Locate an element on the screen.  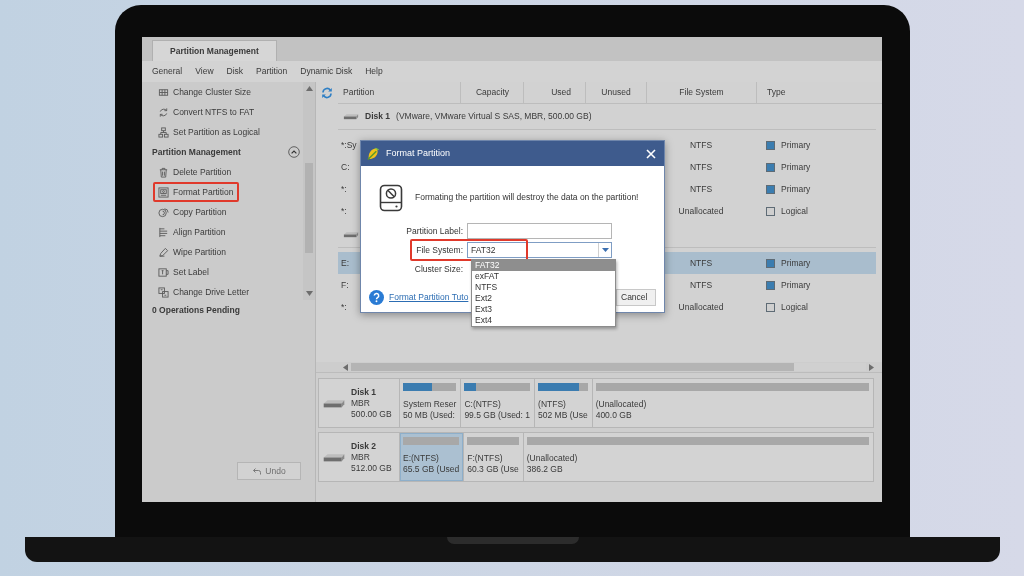
menu-item: General is located at coordinates (167, 71).